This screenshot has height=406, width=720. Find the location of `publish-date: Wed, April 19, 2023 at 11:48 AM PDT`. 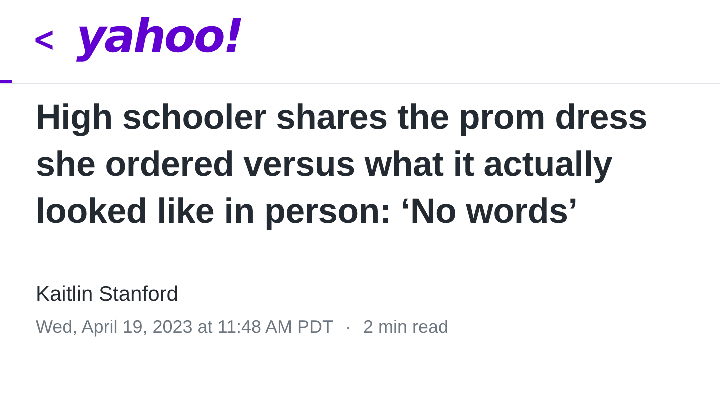

publish-date: Wed, April 19, 2023 at 11:48 AM PDT is located at coordinates (185, 327).